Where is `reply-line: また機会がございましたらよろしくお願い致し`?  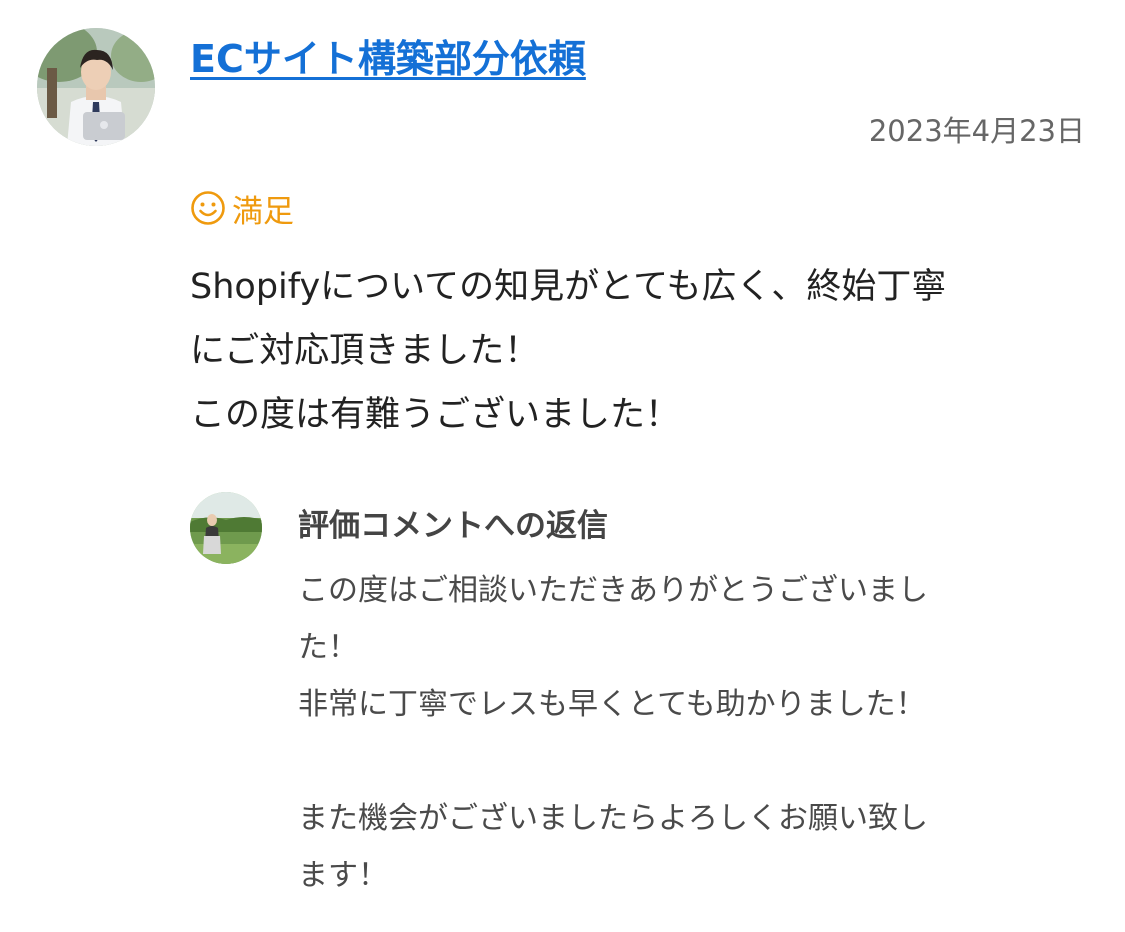 reply-line: また機会がございましたらよろしくお願い致し is located at coordinates (613, 818).